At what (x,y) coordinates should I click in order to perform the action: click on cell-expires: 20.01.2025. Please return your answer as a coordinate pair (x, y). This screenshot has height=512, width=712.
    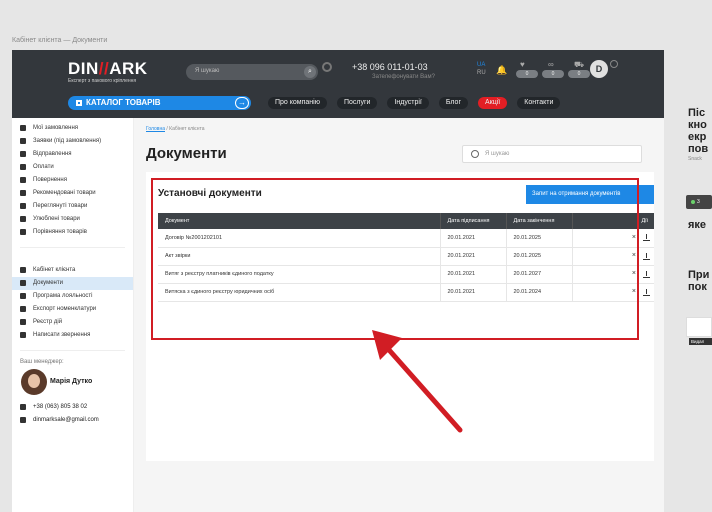
    Looking at the image, I should click on (538, 238).